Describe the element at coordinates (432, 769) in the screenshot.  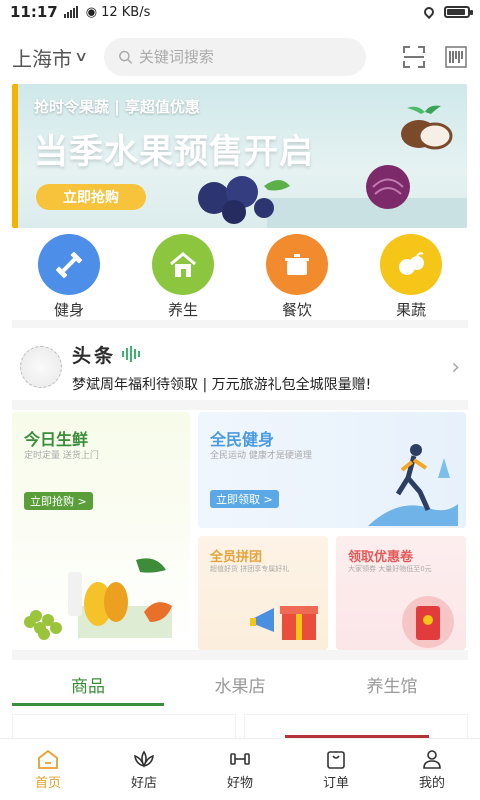
I see `nav-profile: 我的` at that location.